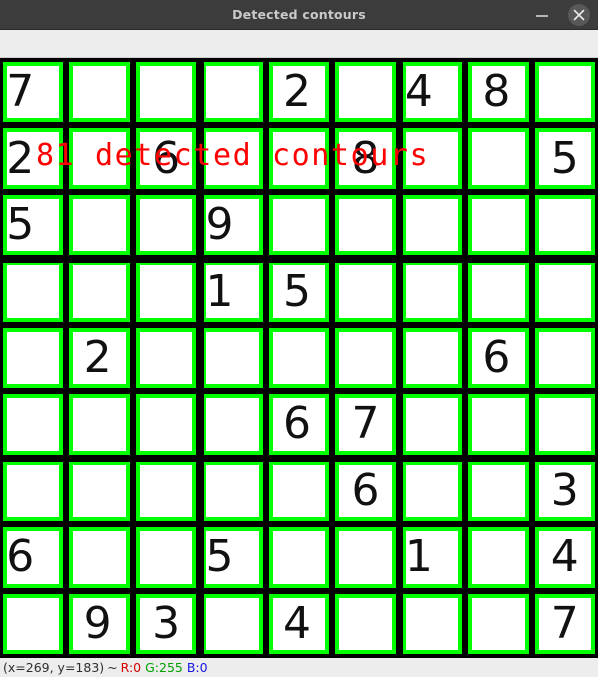 The width and height of the screenshot is (598, 677). I want to click on detected-contour-box: 5, so click(564, 158).